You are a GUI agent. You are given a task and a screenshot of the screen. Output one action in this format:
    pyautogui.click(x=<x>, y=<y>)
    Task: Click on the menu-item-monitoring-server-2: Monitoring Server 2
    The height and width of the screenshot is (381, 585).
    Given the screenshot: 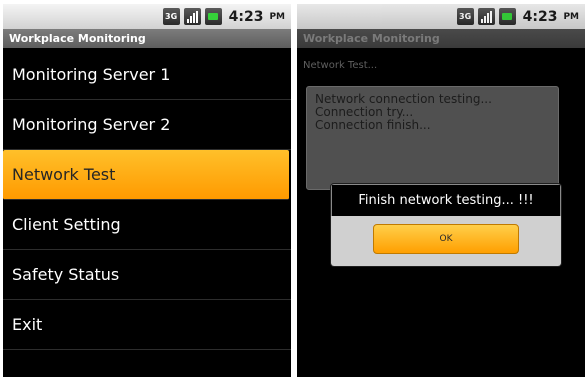 What is the action you would take?
    pyautogui.click(x=147, y=125)
    